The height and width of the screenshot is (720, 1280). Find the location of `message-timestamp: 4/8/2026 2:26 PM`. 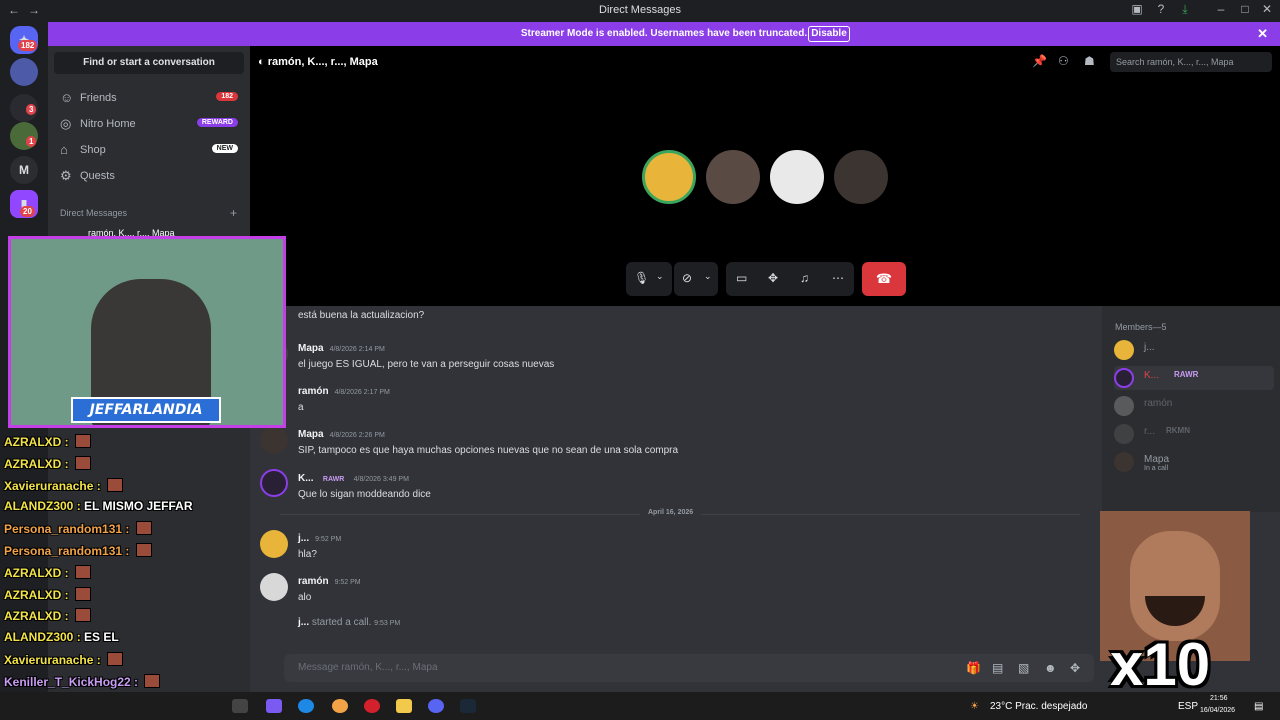

message-timestamp: 4/8/2026 2:26 PM is located at coordinates (357, 435).